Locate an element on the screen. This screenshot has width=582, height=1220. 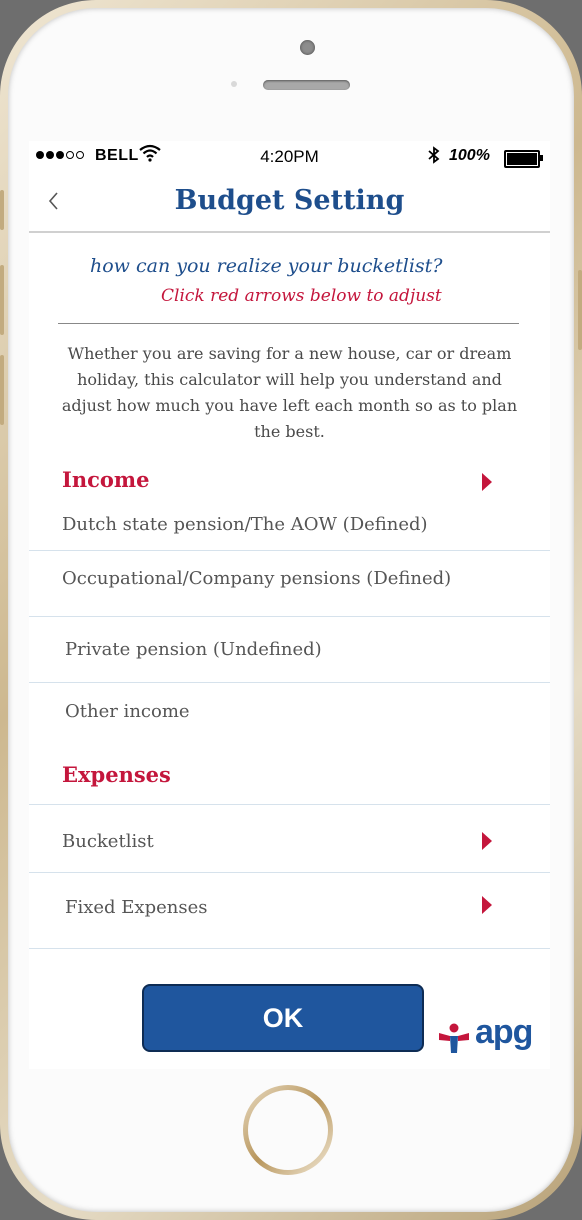
bluetooth-icon is located at coordinates (434, 157).